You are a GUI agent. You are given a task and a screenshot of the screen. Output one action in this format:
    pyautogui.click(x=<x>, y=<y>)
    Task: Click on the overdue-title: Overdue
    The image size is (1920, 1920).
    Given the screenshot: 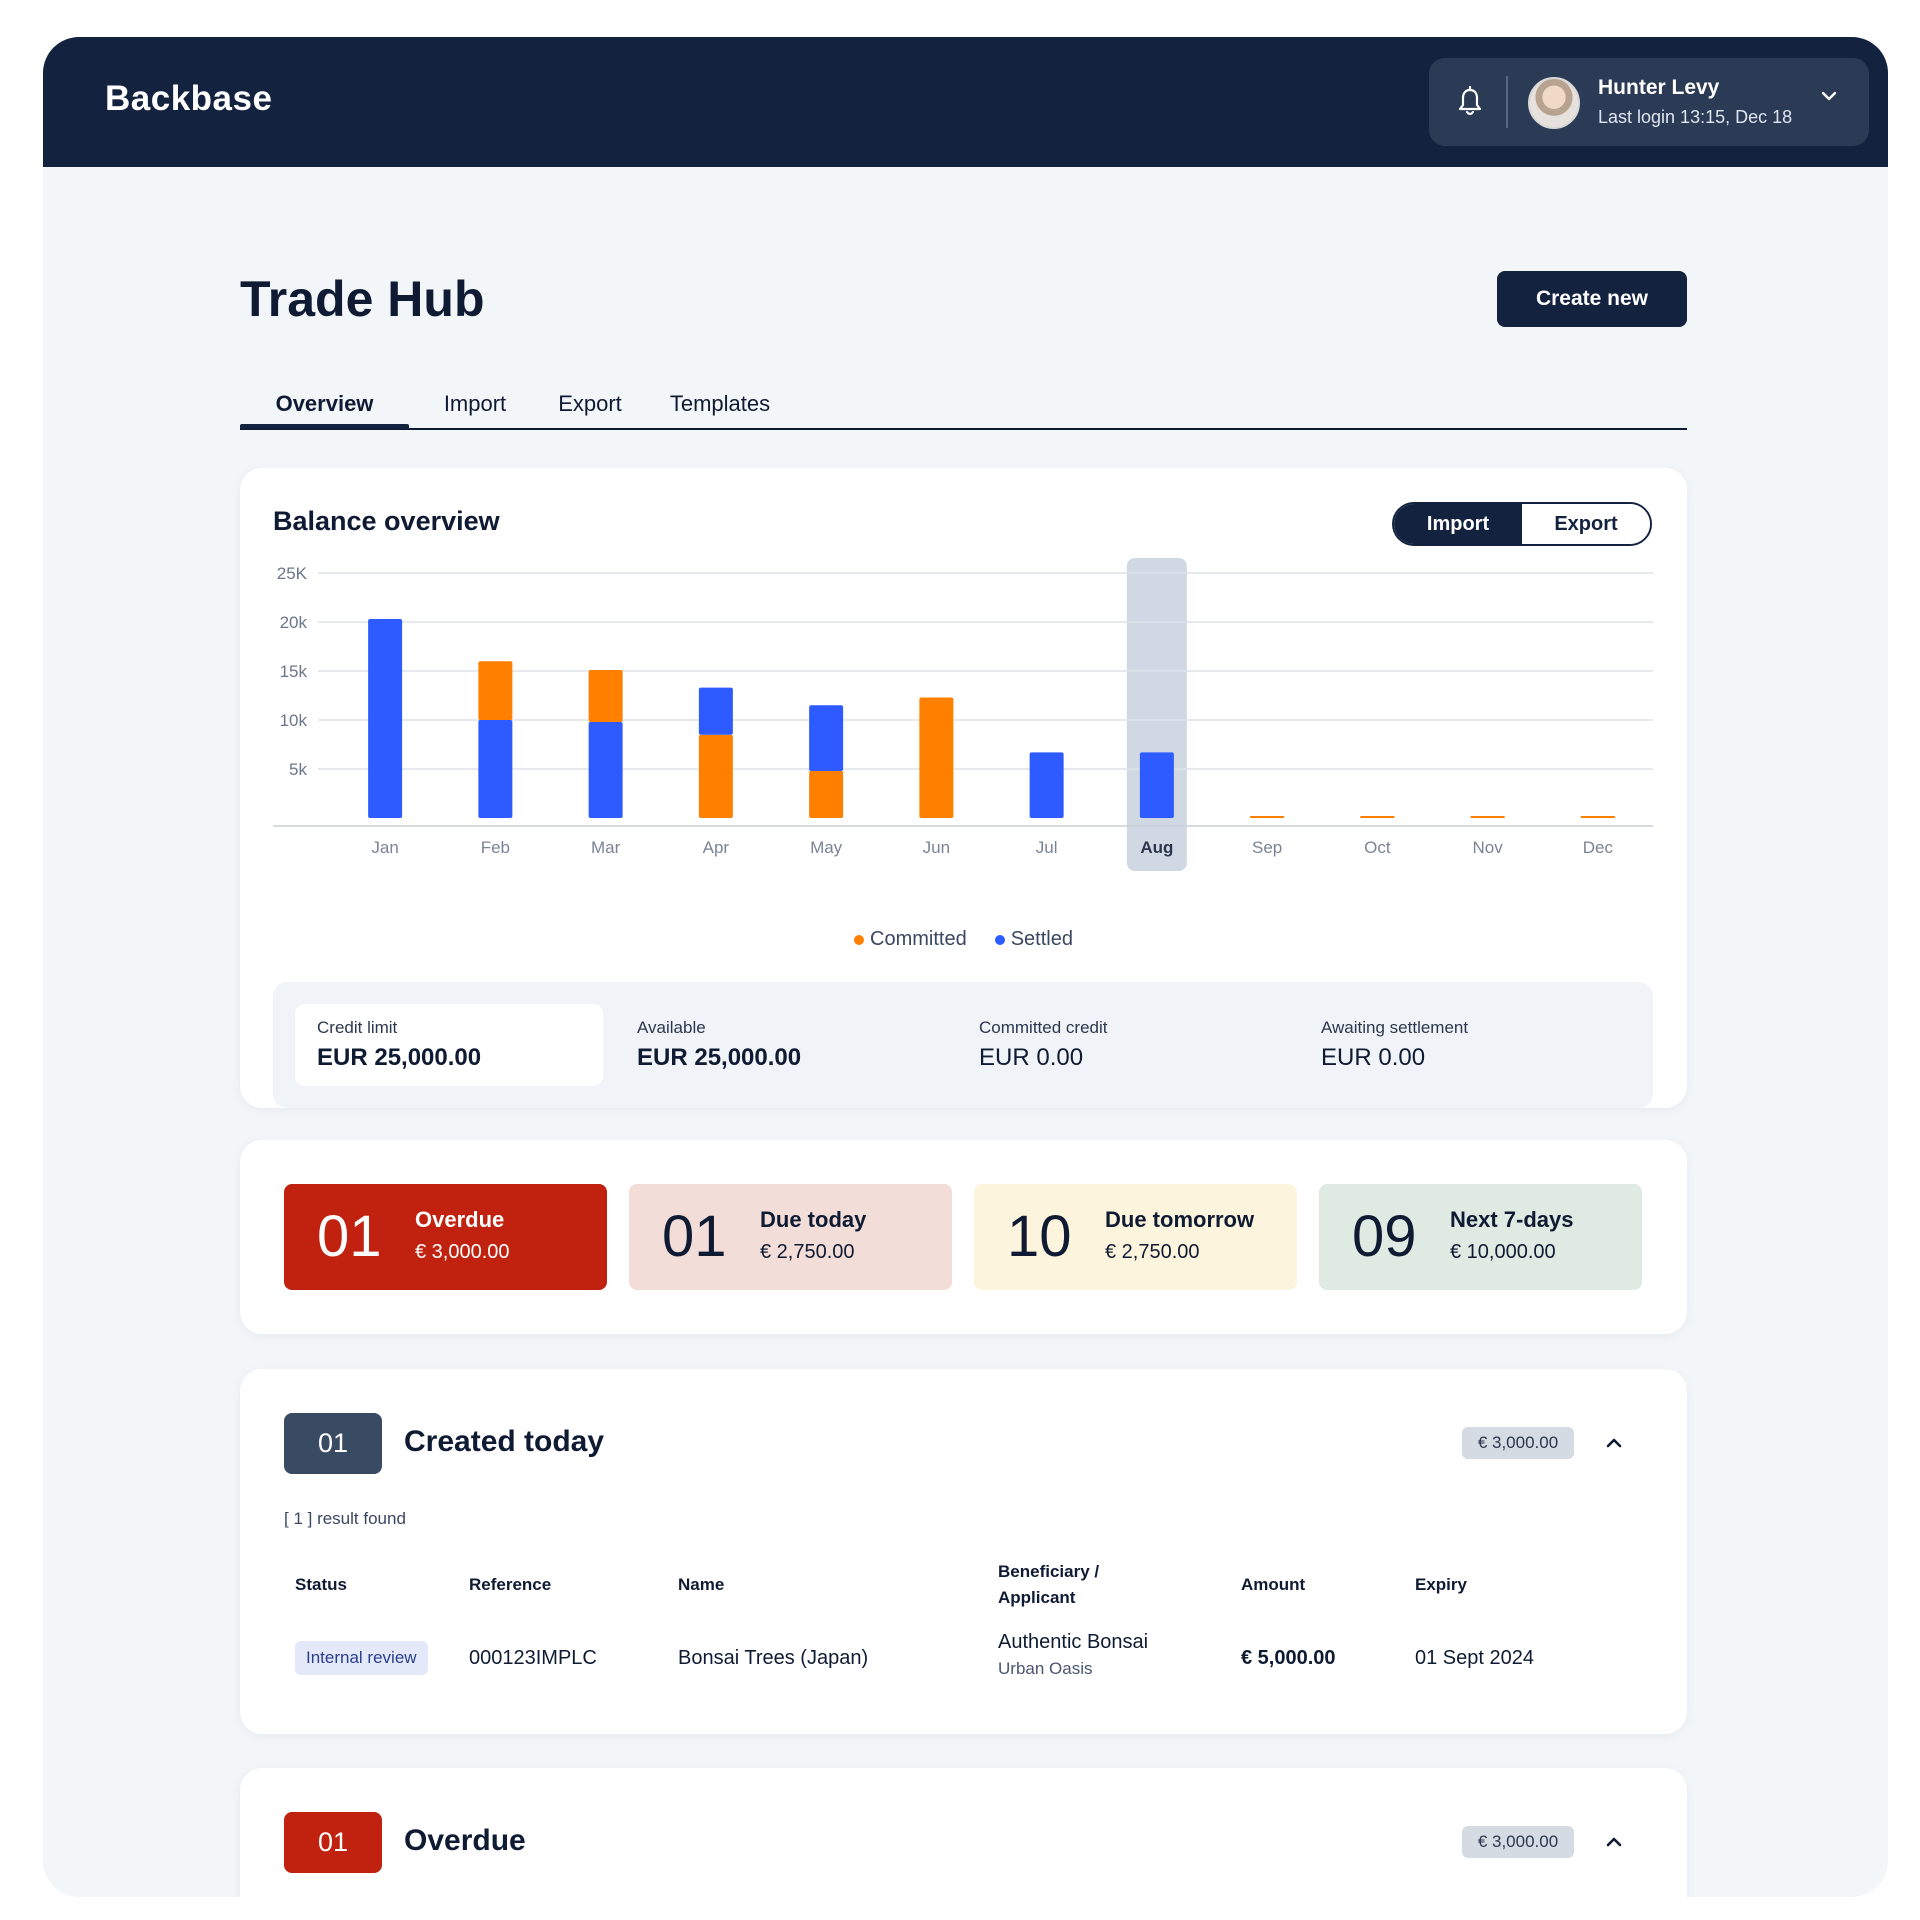 What is the action you would take?
    pyautogui.click(x=465, y=1840)
    